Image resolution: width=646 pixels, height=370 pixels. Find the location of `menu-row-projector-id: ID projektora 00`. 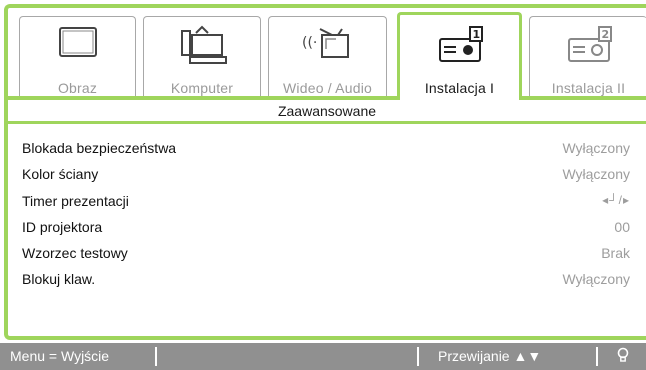

menu-row-projector-id: ID projektora 00 is located at coordinates (327, 220).